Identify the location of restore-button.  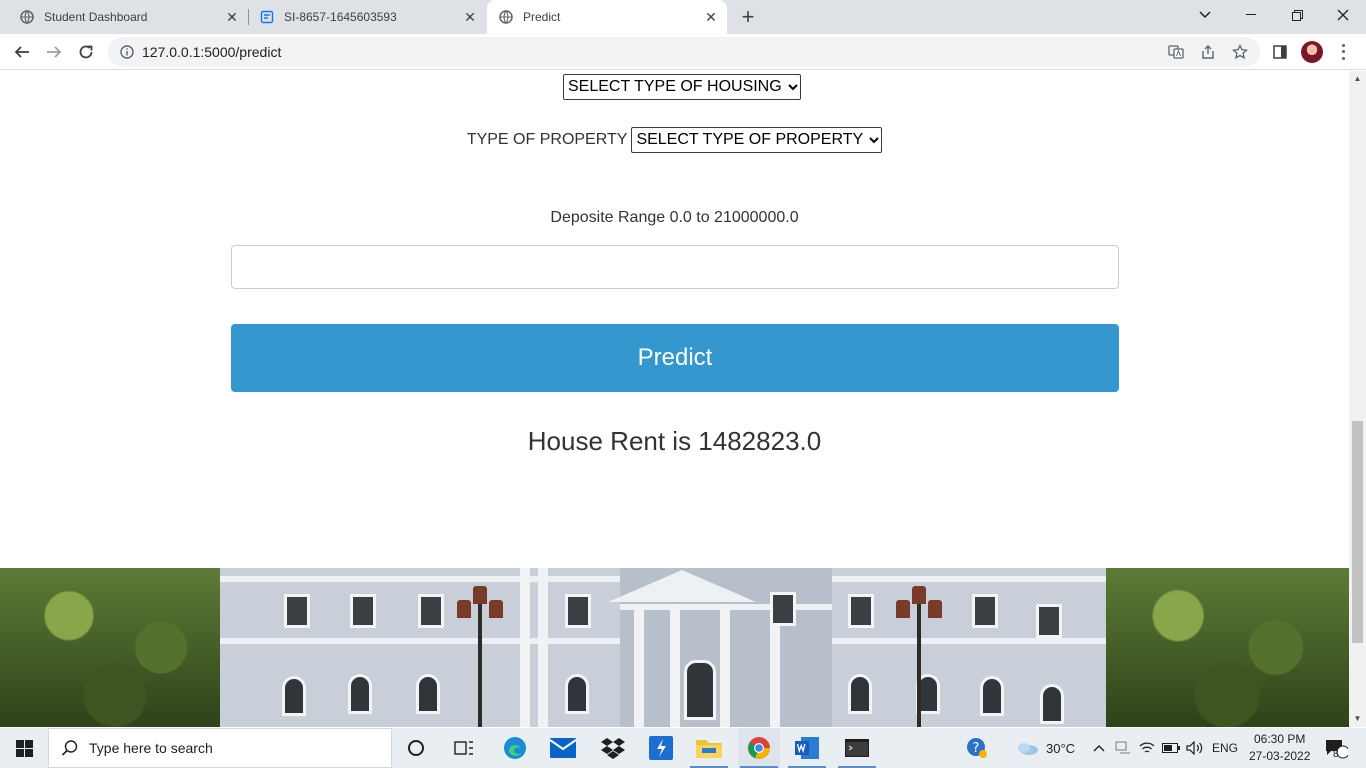
(1297, 15).